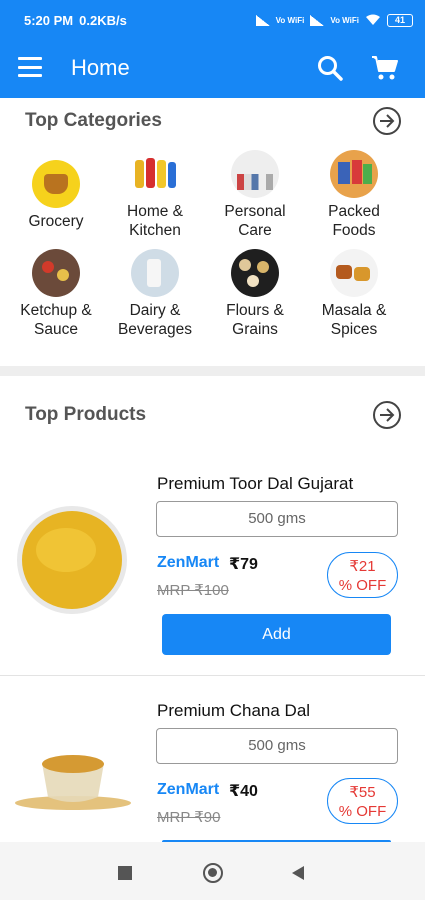  Describe the element at coordinates (212, 69) in the screenshot. I see `app-bar: Home` at that location.